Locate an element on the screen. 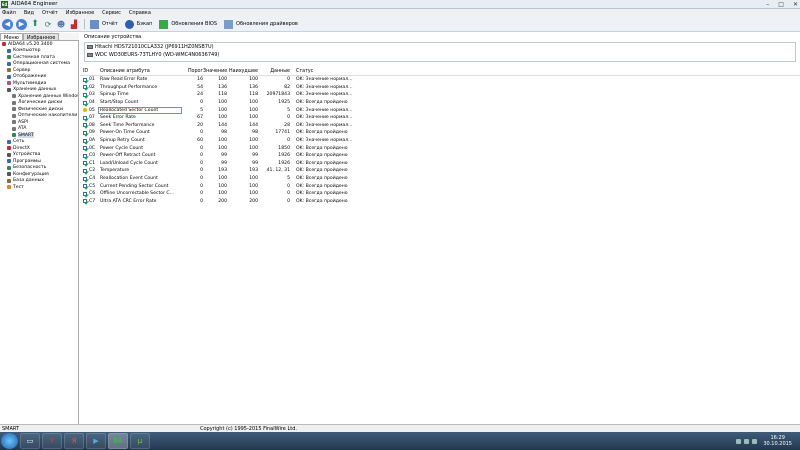 This screenshot has height=450, width=800. network-icon is located at coordinates (739, 441).